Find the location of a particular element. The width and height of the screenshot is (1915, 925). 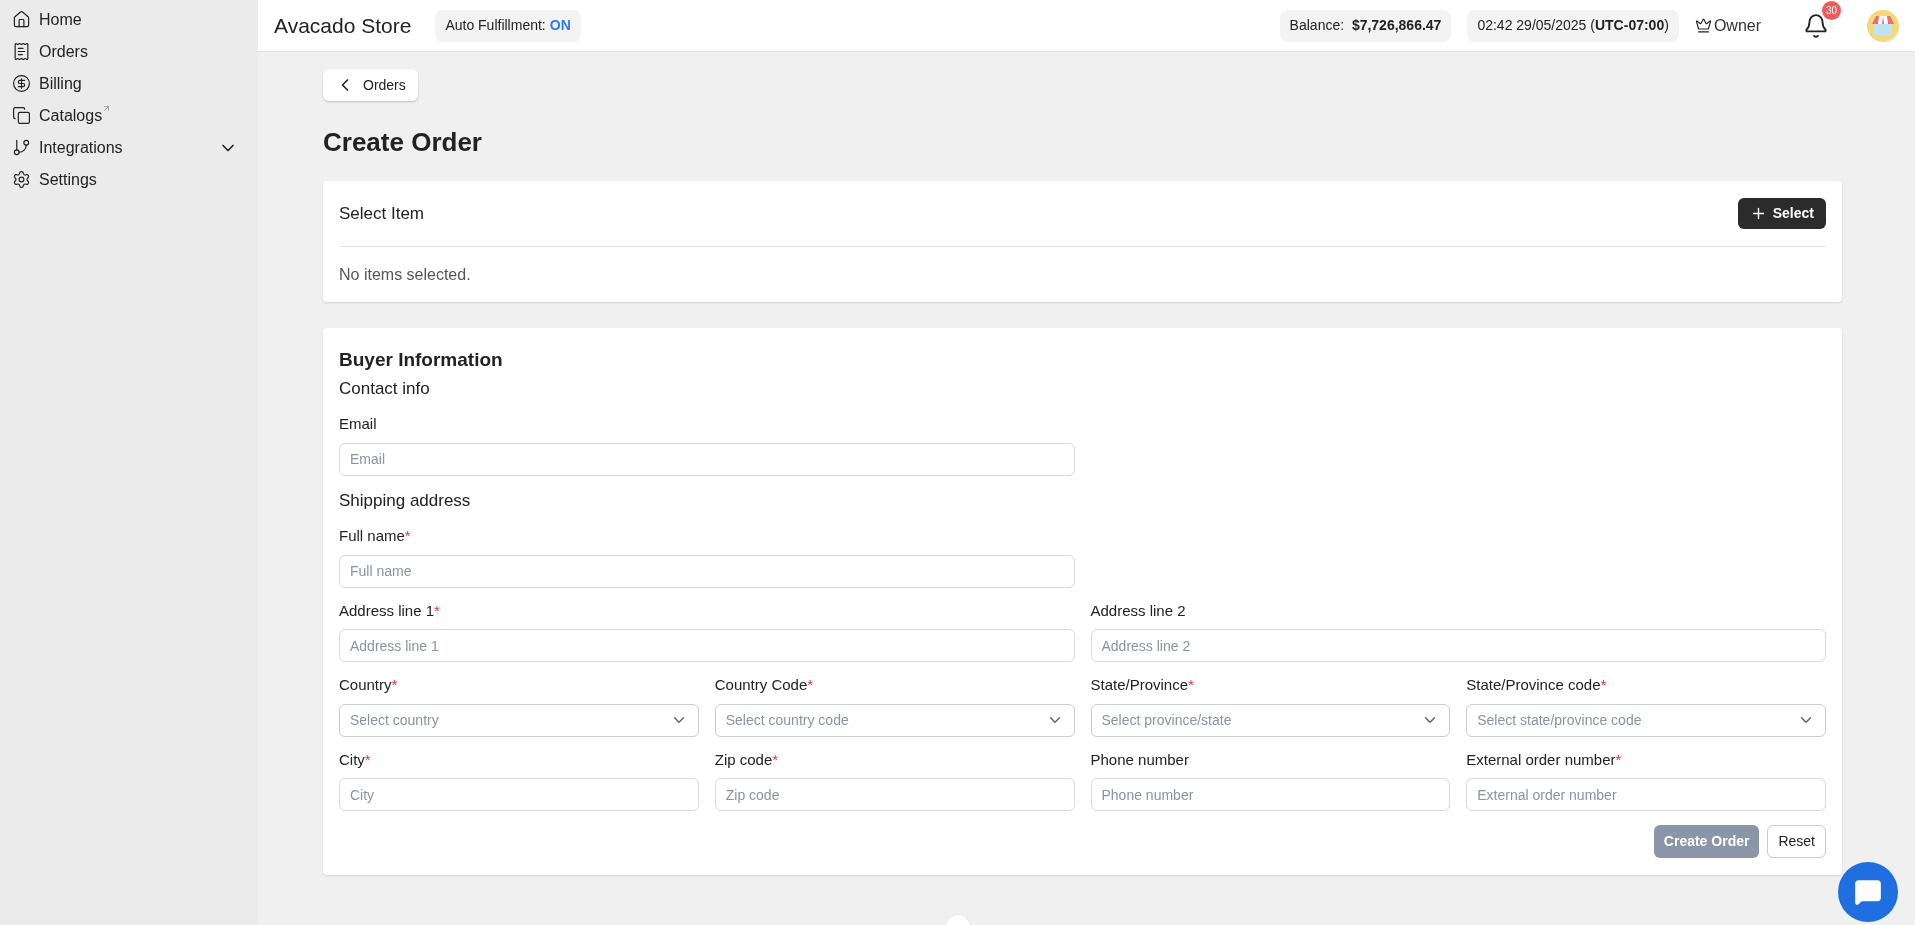

field-label: Address line 1* is located at coordinates (389, 610).